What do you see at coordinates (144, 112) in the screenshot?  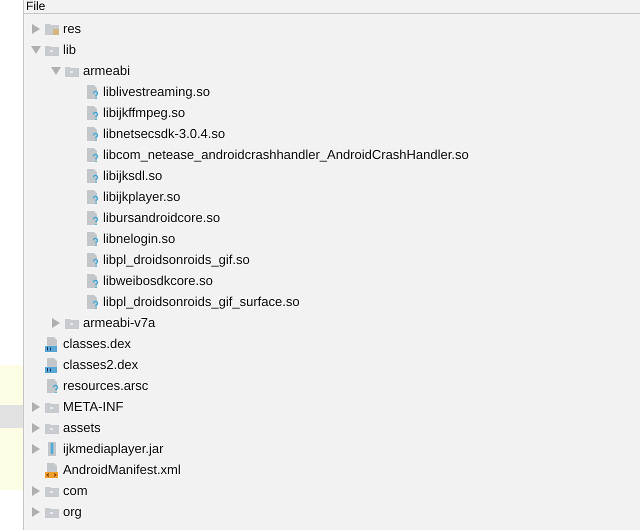 I see `tree-item: libijkffmpeg.so` at bounding box center [144, 112].